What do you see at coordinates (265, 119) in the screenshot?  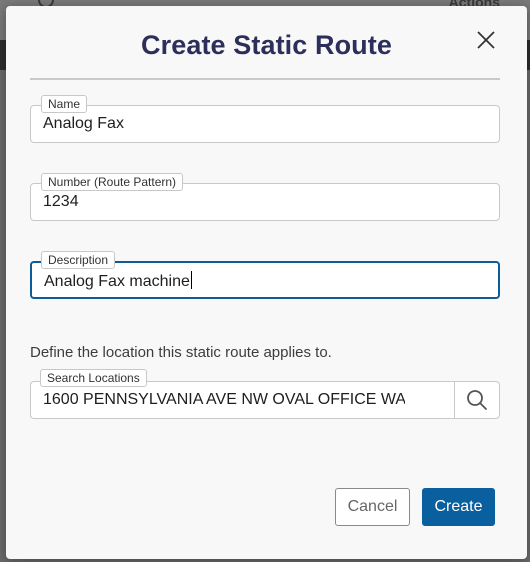 I see `name-field: Name Analog Fax` at bounding box center [265, 119].